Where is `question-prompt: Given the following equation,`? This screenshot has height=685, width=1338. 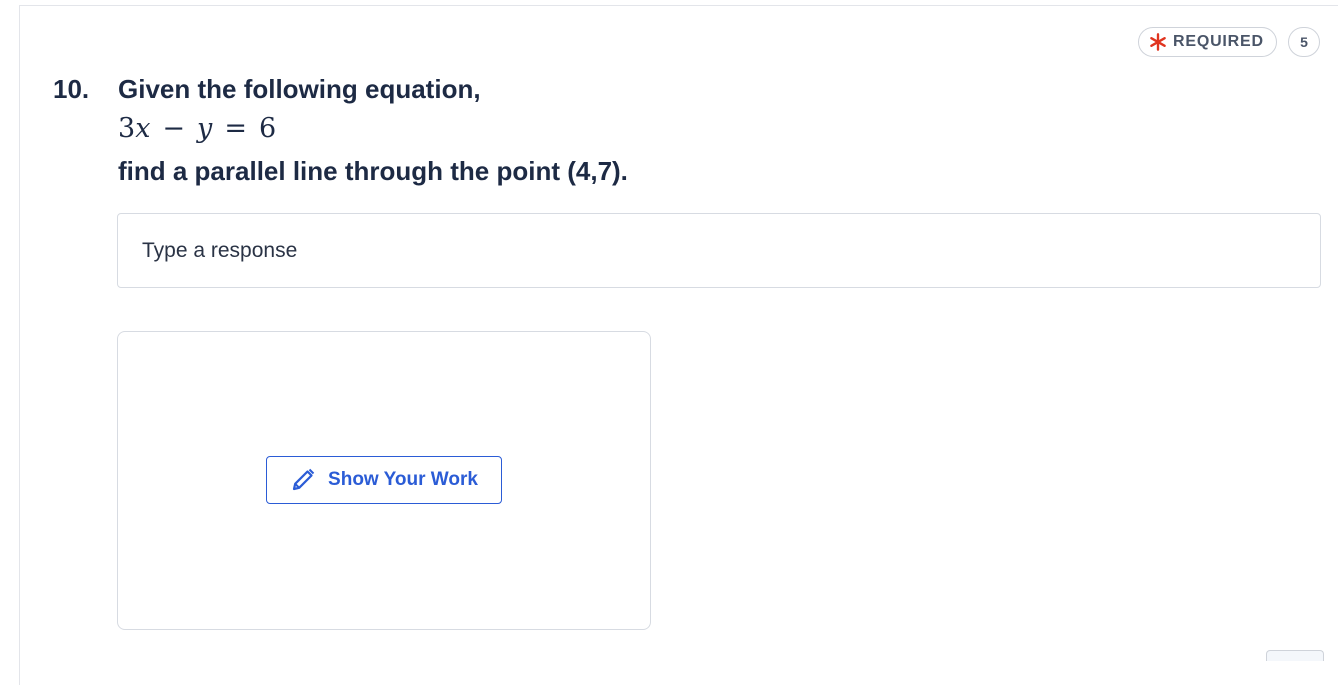 question-prompt: Given the following equation, is located at coordinates (299, 89).